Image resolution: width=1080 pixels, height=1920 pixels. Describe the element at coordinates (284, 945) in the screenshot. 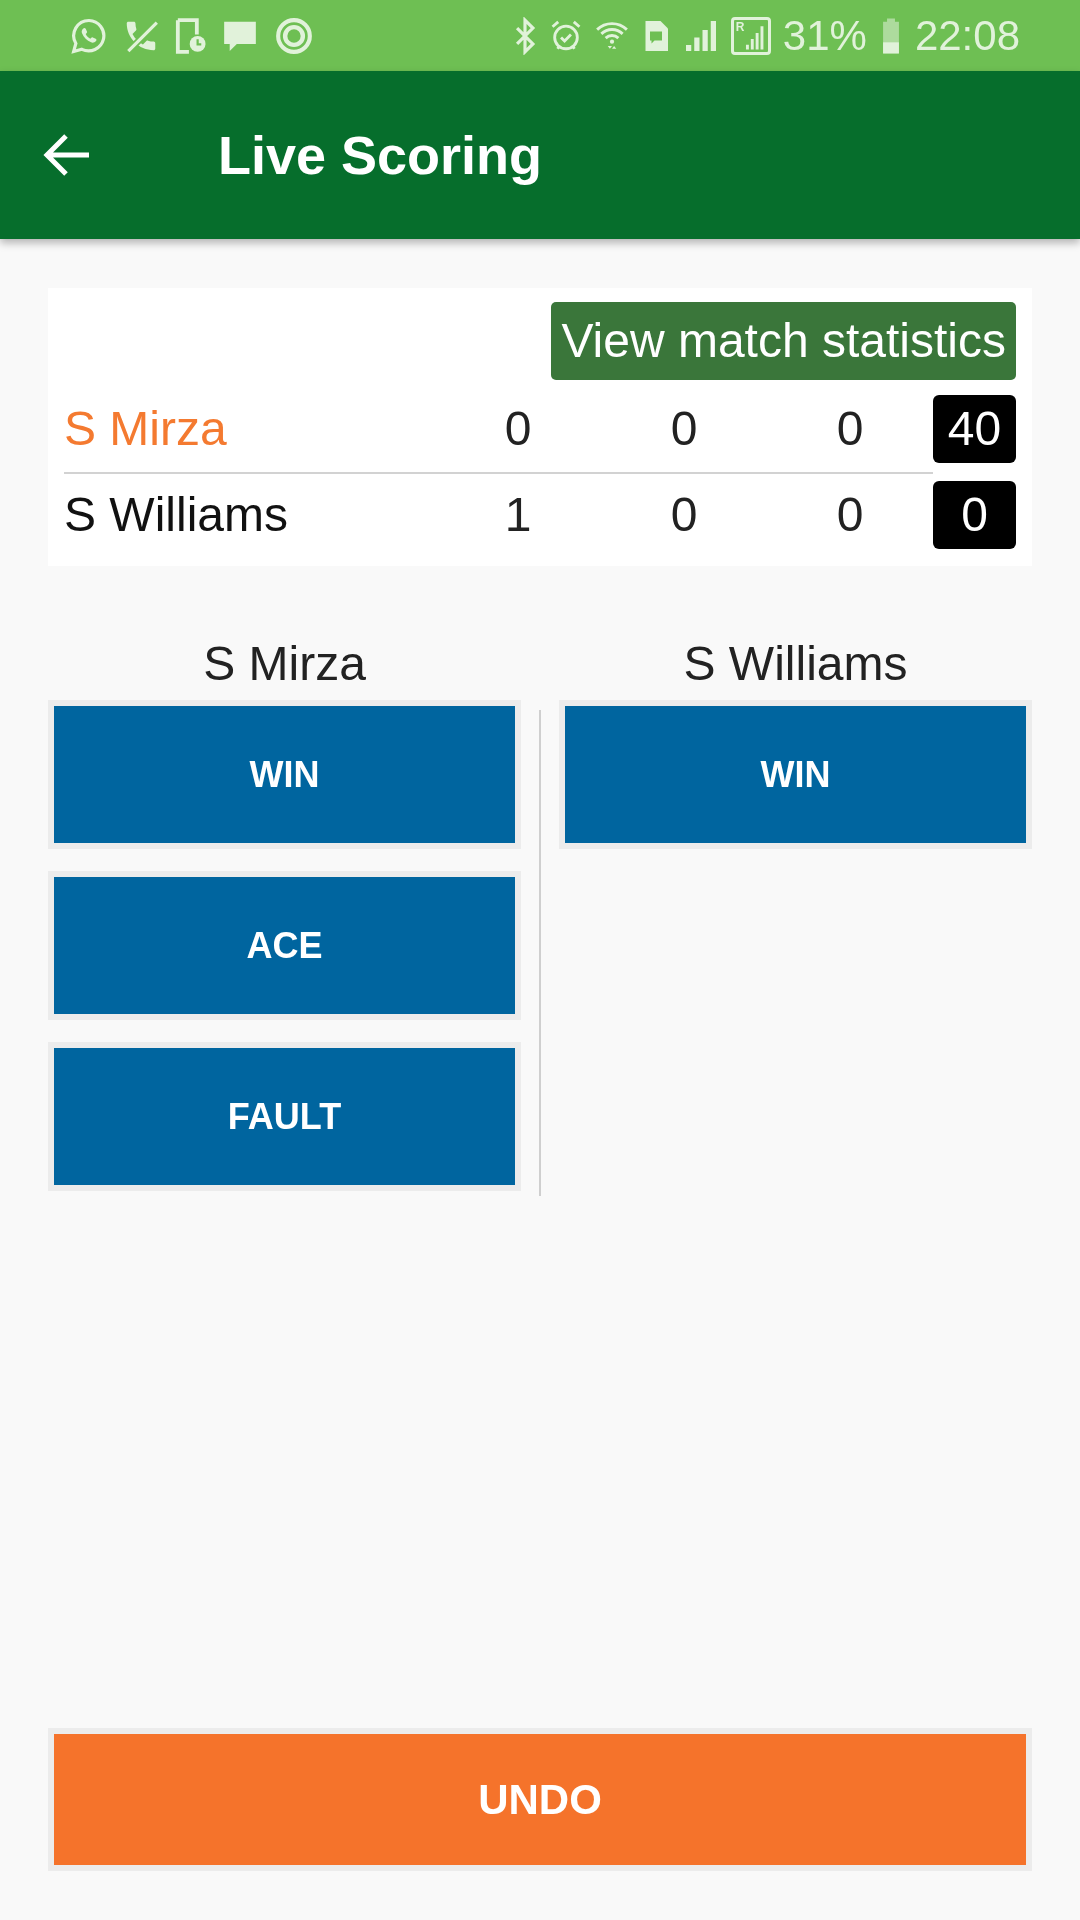

I see `score-action-button: ACE` at that location.